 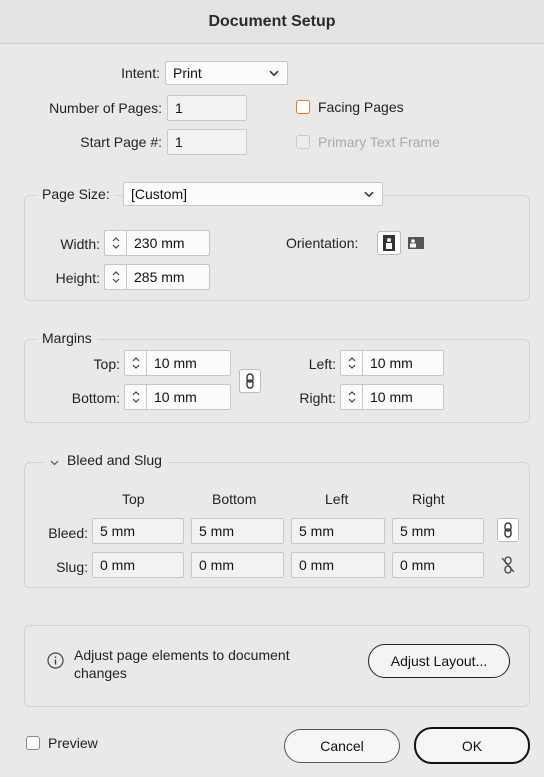 What do you see at coordinates (237, 565) in the screenshot?
I see `slug-bottom-input: 0 mm` at bounding box center [237, 565].